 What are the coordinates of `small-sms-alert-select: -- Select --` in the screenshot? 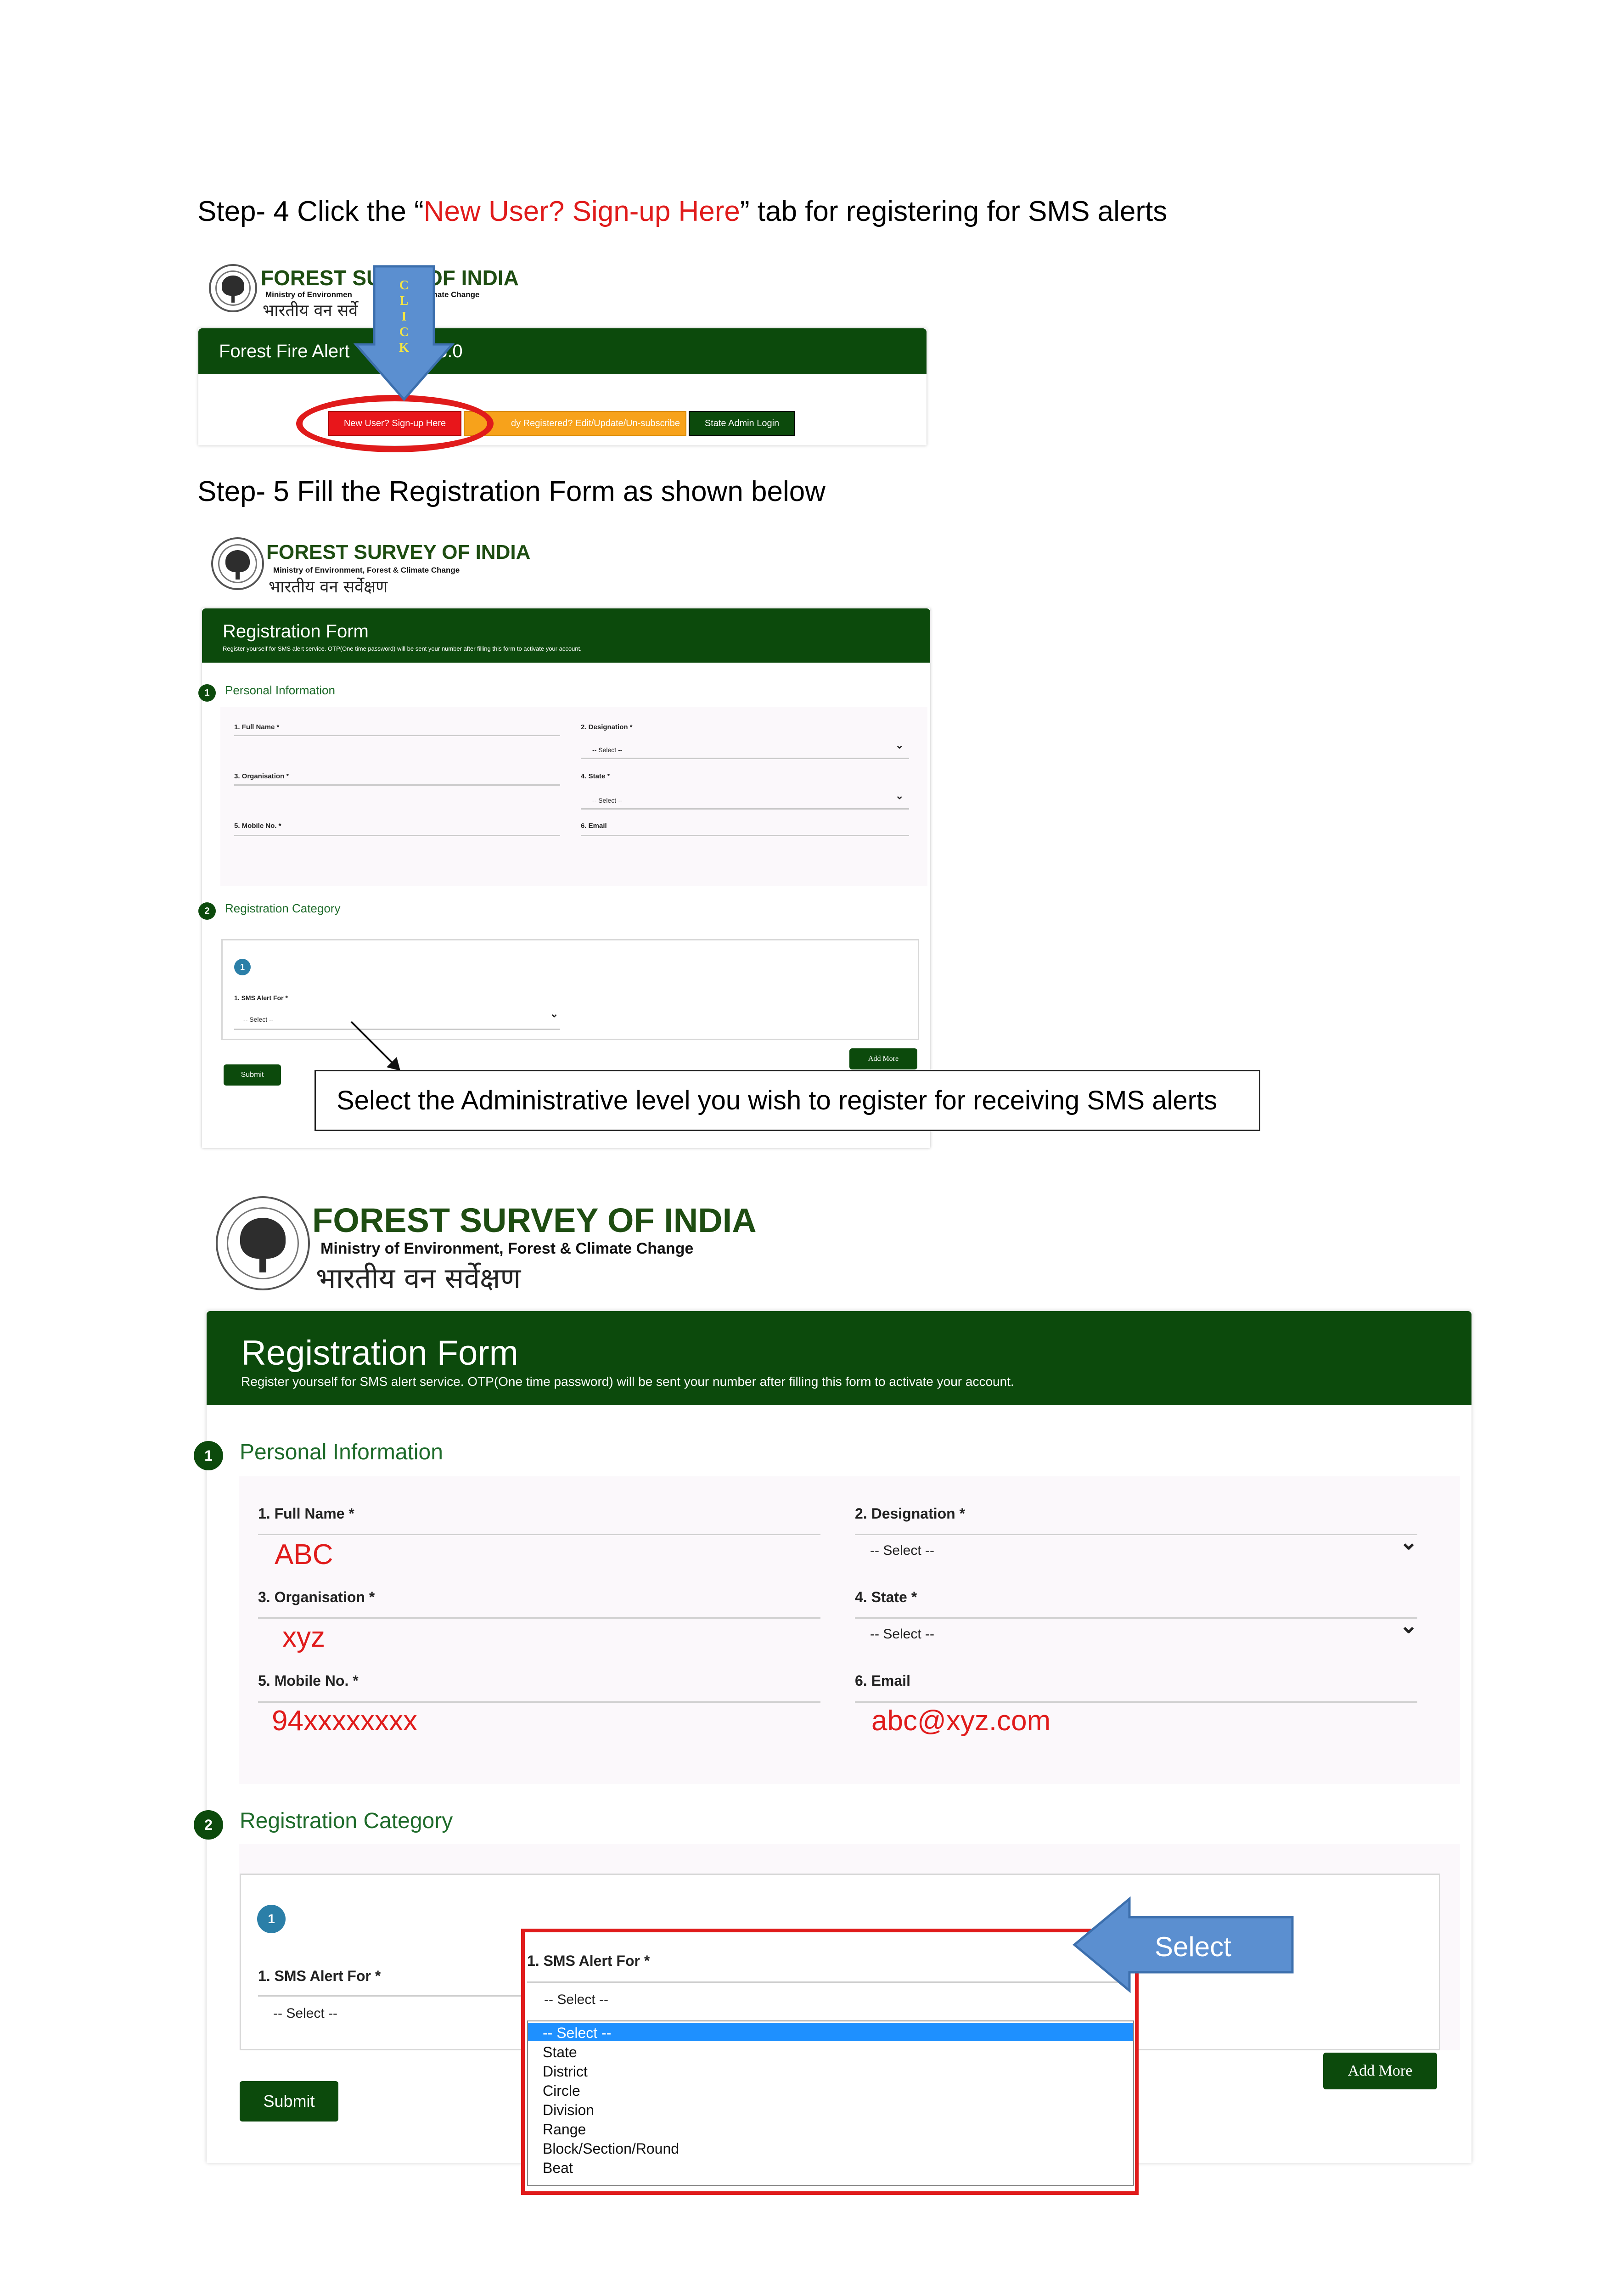 It's located at (258, 1019).